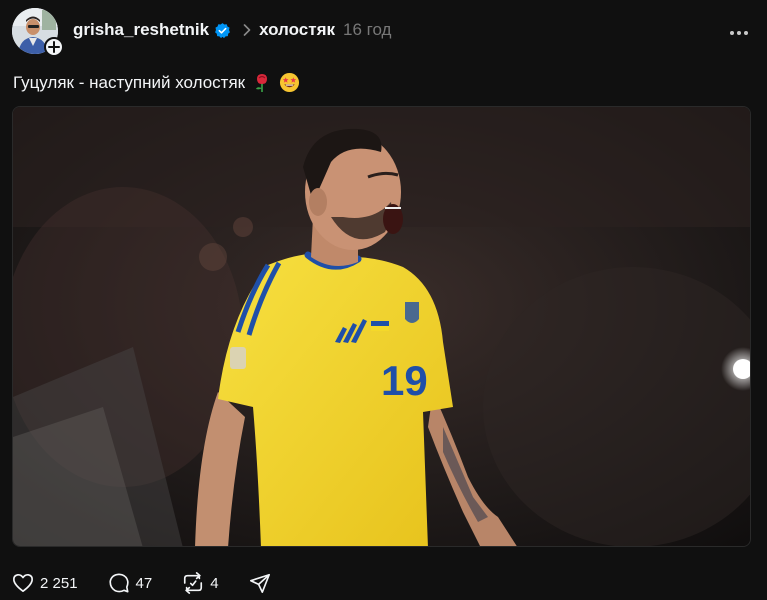 The height and width of the screenshot is (600, 767). Describe the element at coordinates (38, 32) in the screenshot. I see `avatar-container` at that location.